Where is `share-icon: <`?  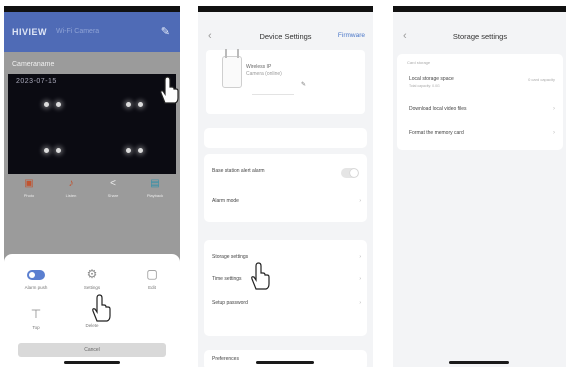 share-icon: < is located at coordinates (113, 183).